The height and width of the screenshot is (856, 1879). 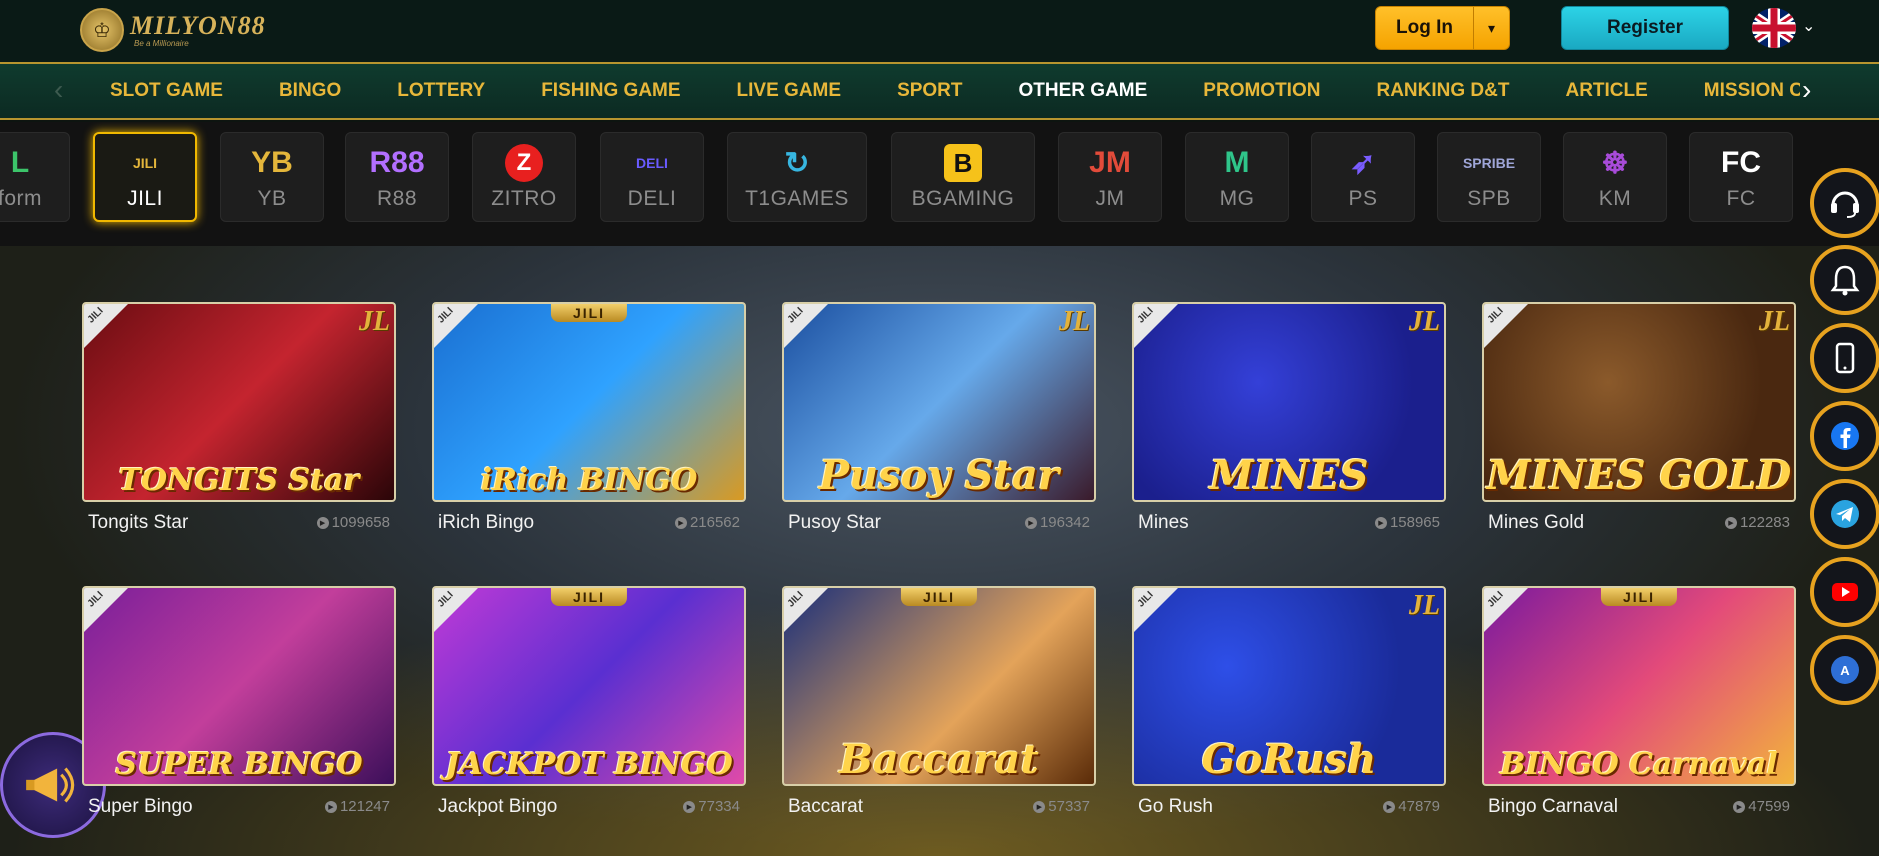 What do you see at coordinates (1553, 807) in the screenshot?
I see `game-name: Bingo Carnaval` at bounding box center [1553, 807].